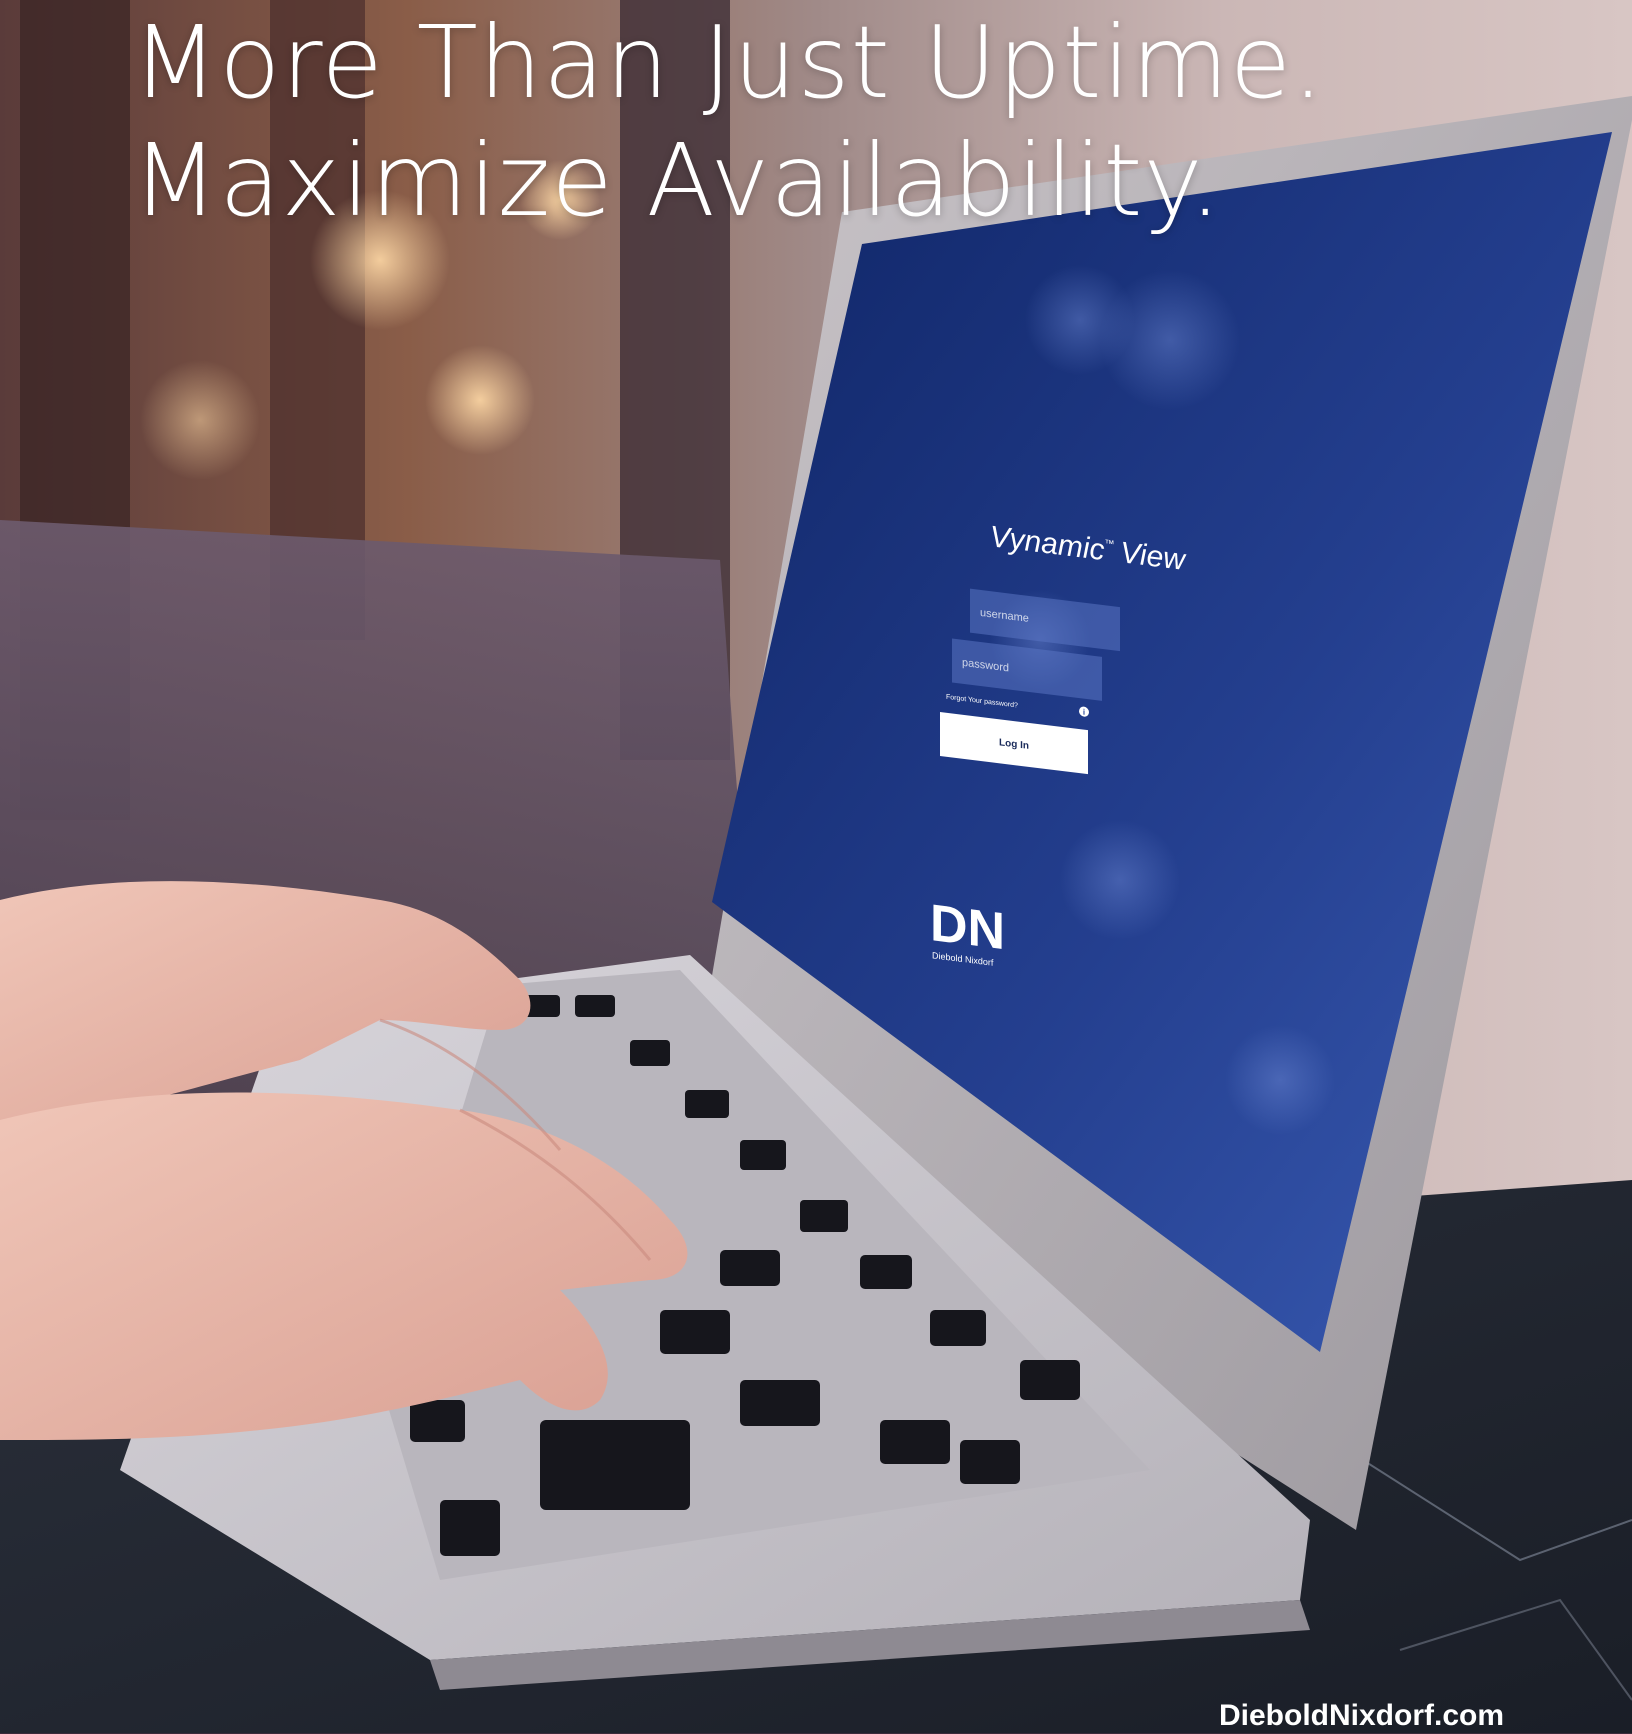  What do you see at coordinates (1084, 712) in the screenshot?
I see `info-icon-glyph: i` at bounding box center [1084, 712].